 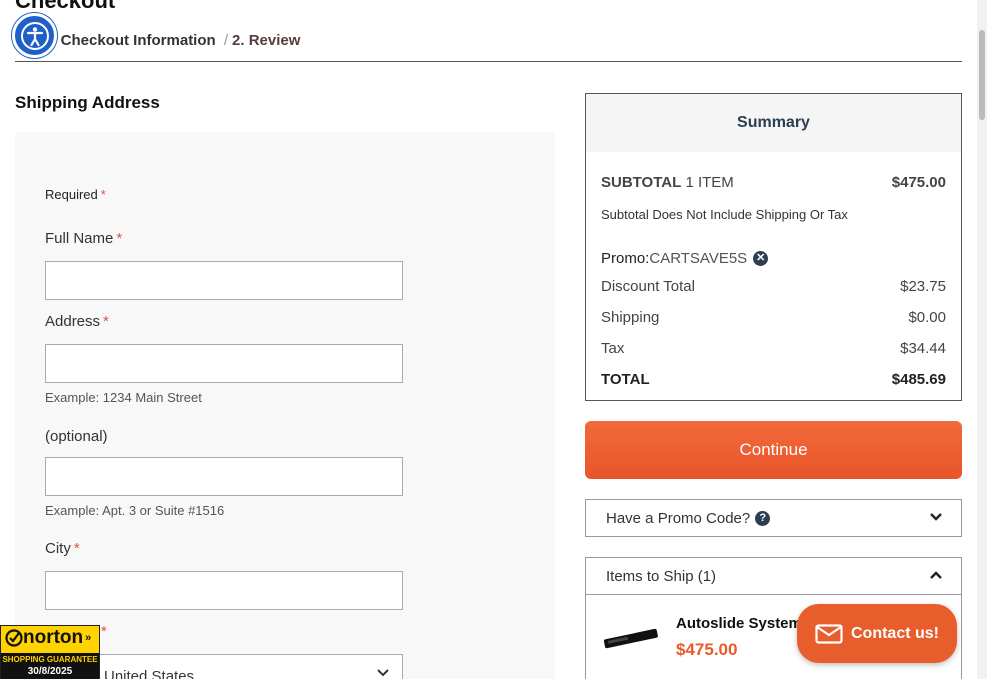 I want to click on items-accordion-label: Items to Ship (1), so click(x=661, y=576).